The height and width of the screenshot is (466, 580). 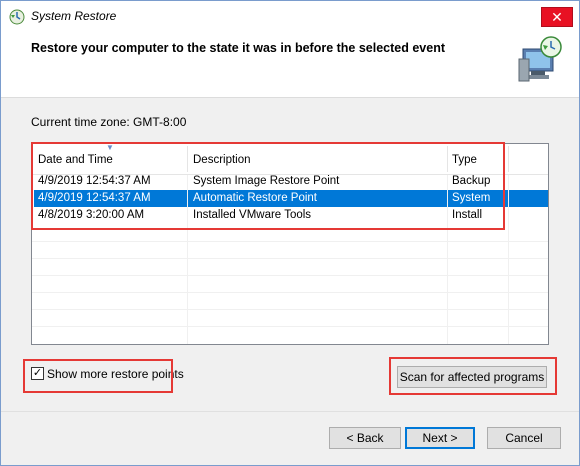 I want to click on next-button: Next >, so click(x=440, y=438).